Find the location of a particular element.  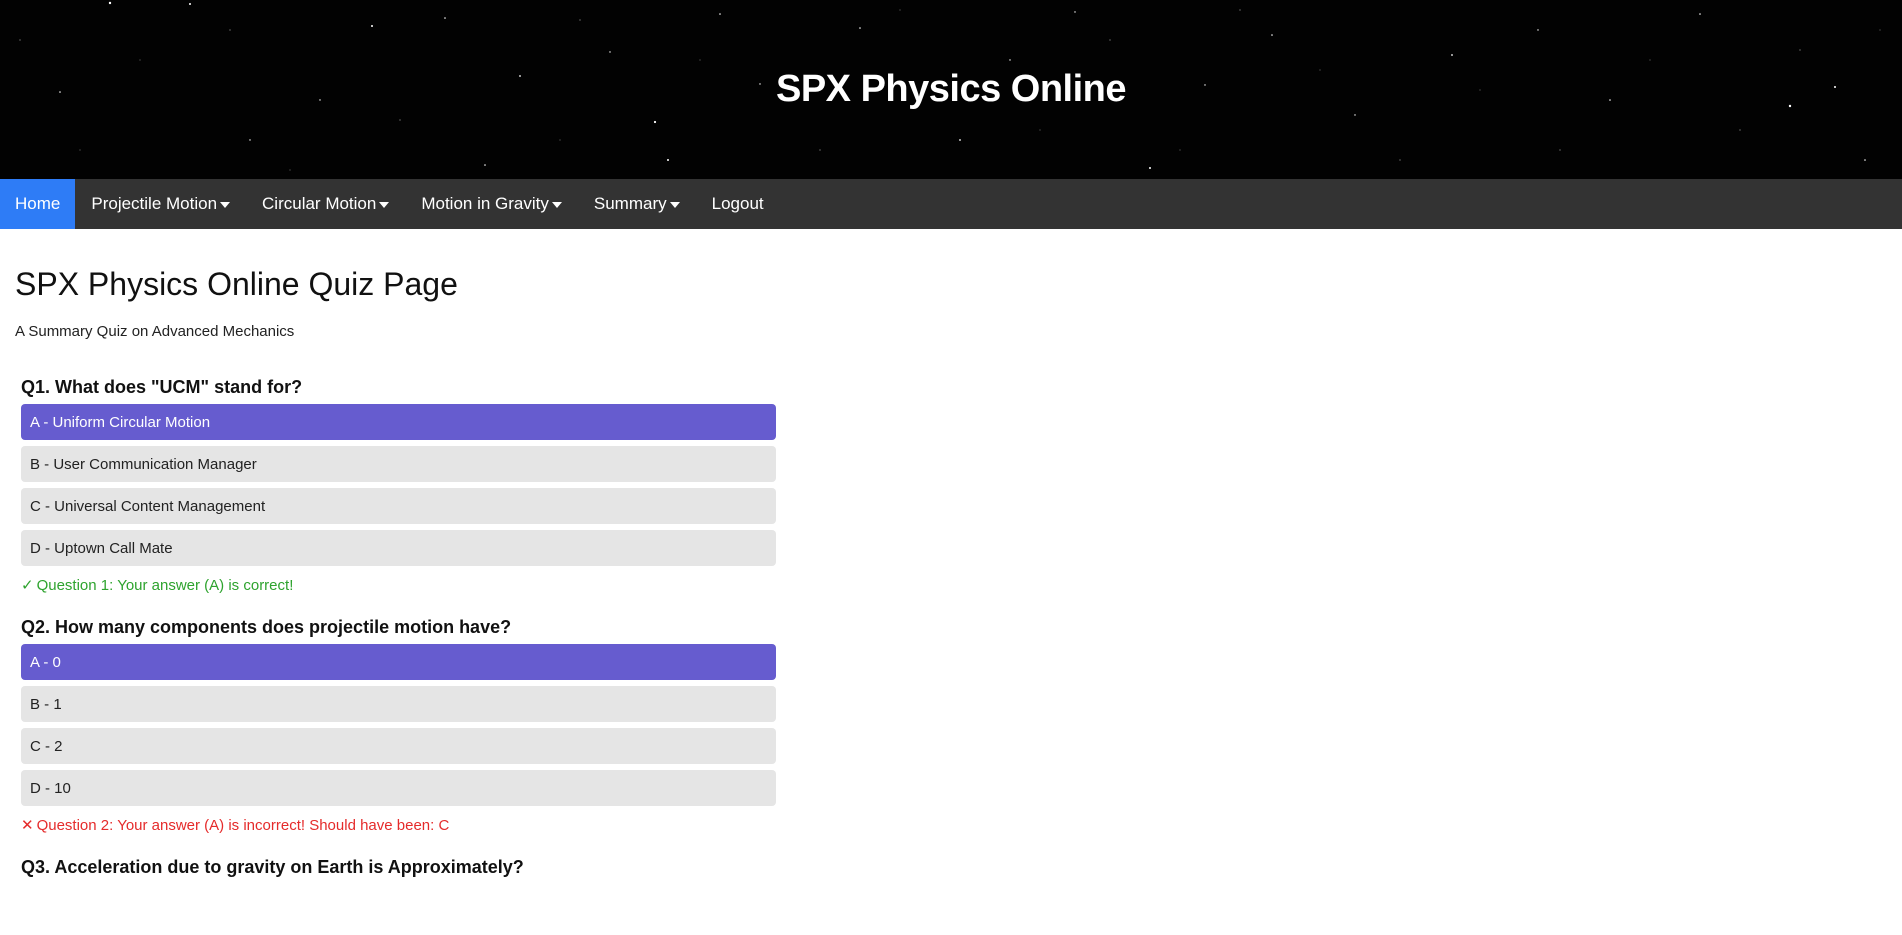

answer-option-c: C - 2 is located at coordinates (398, 746).